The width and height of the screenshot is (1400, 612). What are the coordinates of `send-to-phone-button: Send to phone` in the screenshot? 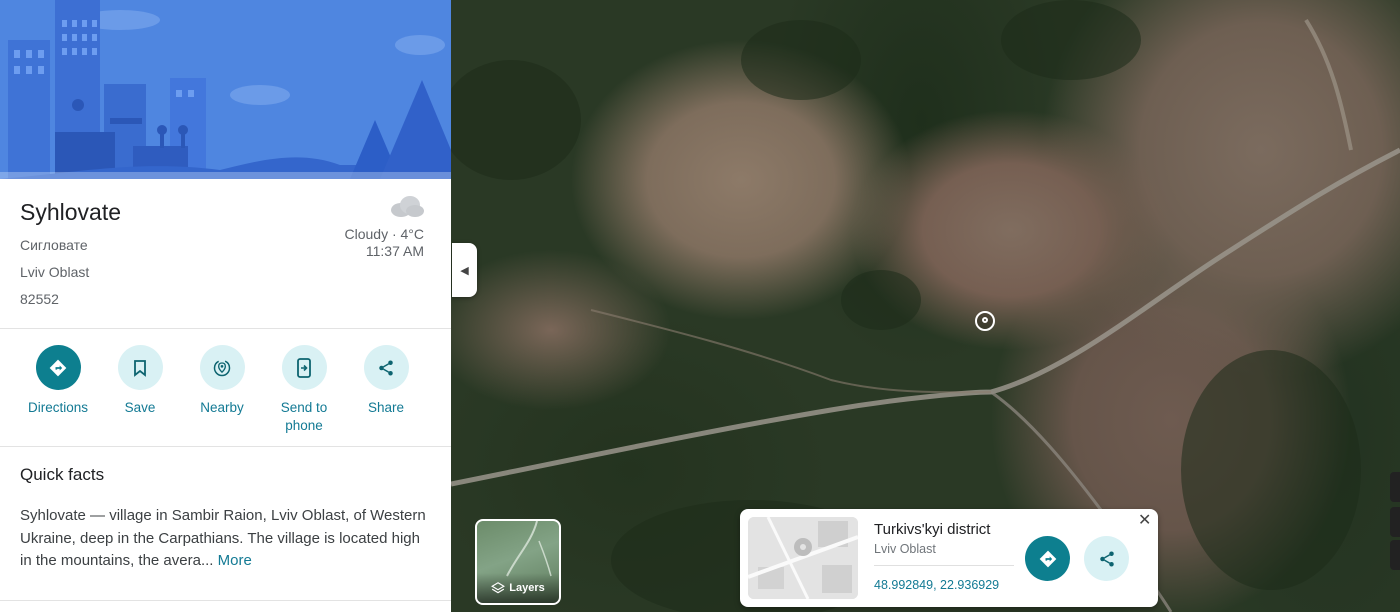 It's located at (304, 389).